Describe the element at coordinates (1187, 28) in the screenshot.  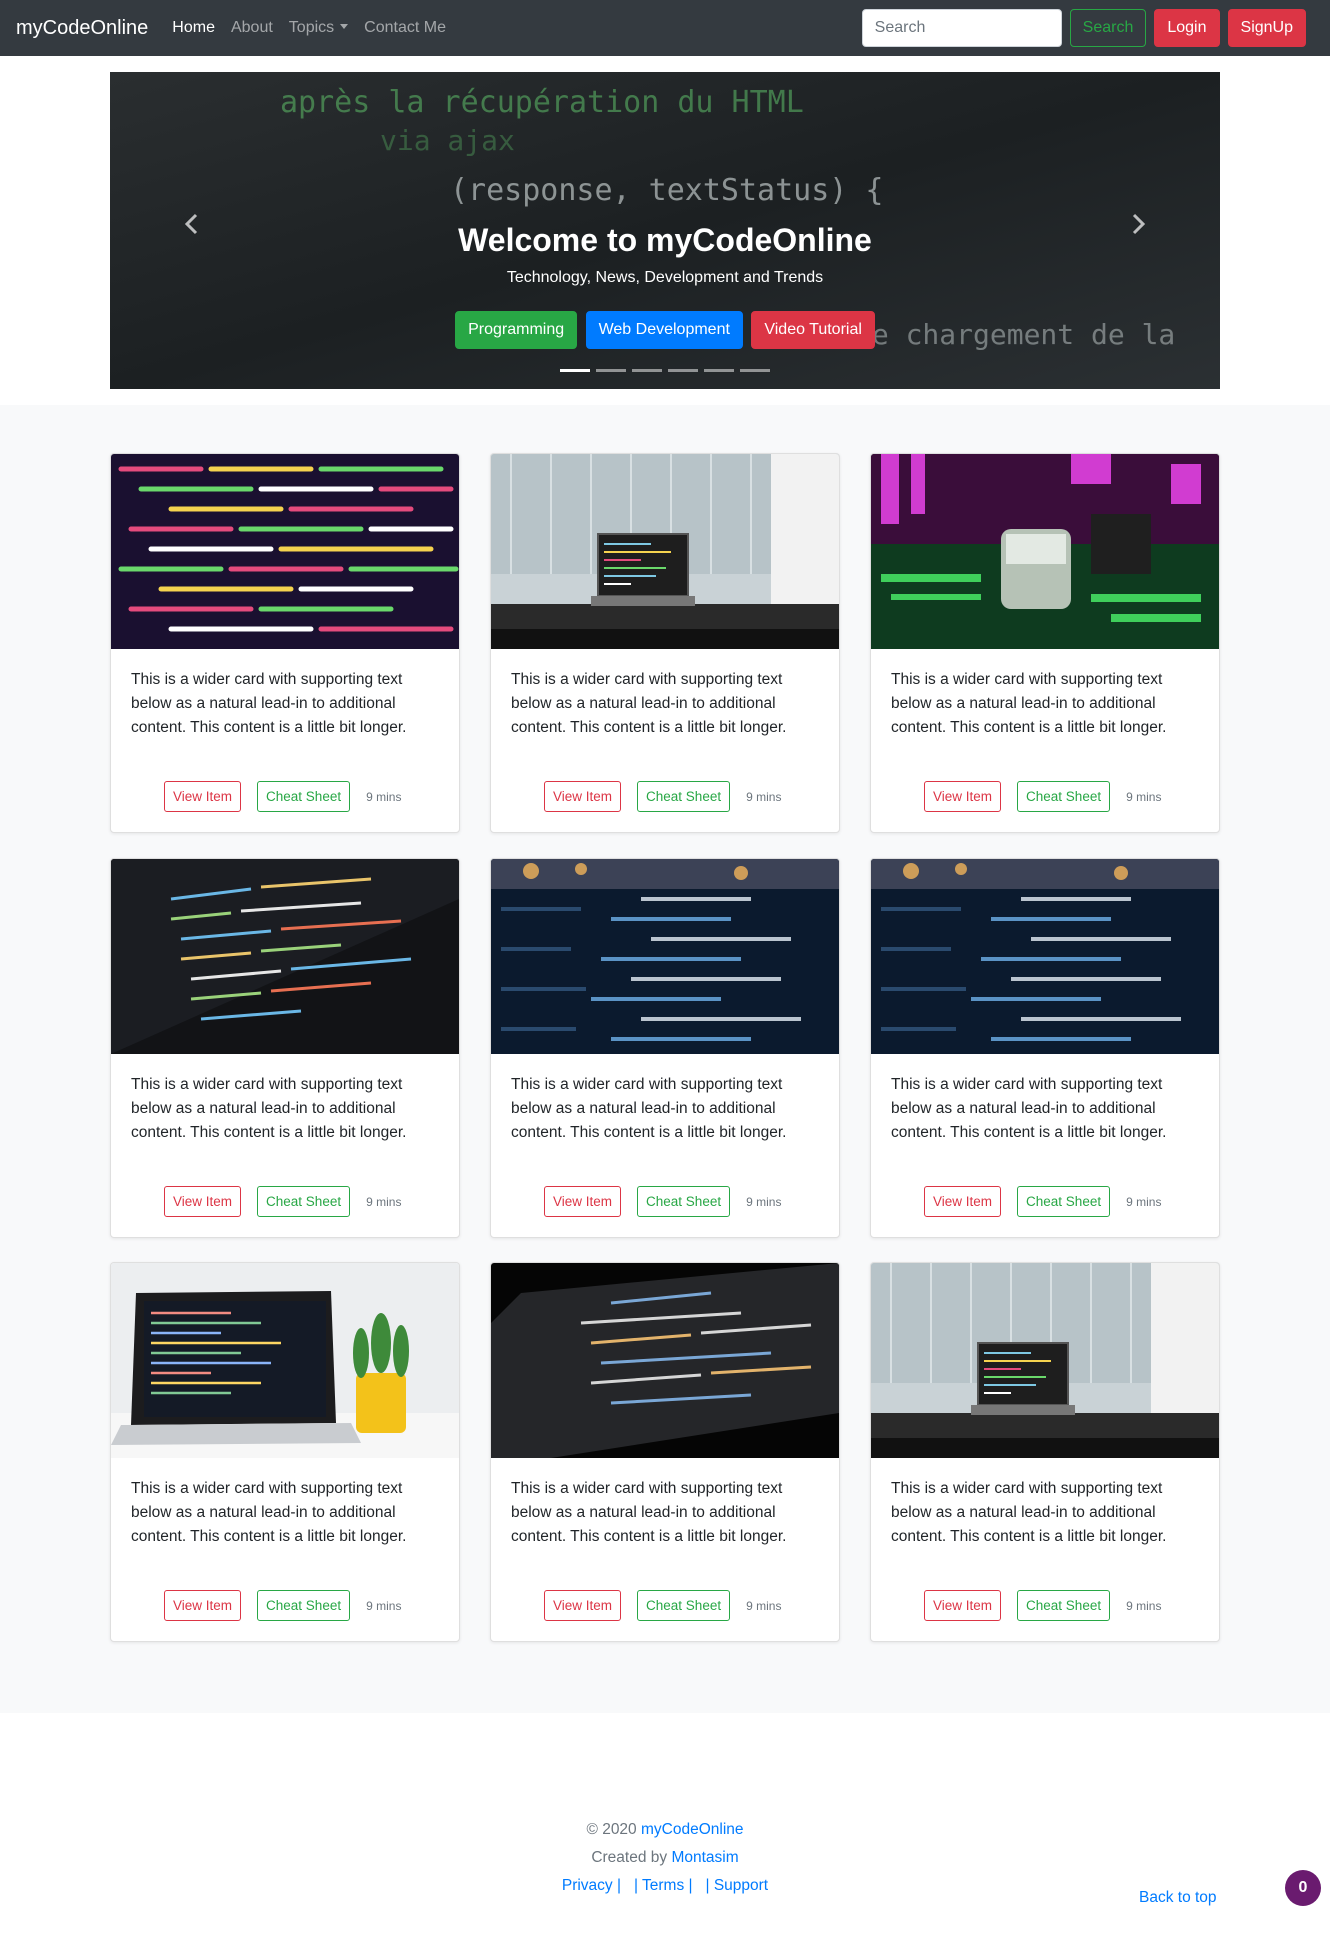
I see `login-button: Login` at that location.